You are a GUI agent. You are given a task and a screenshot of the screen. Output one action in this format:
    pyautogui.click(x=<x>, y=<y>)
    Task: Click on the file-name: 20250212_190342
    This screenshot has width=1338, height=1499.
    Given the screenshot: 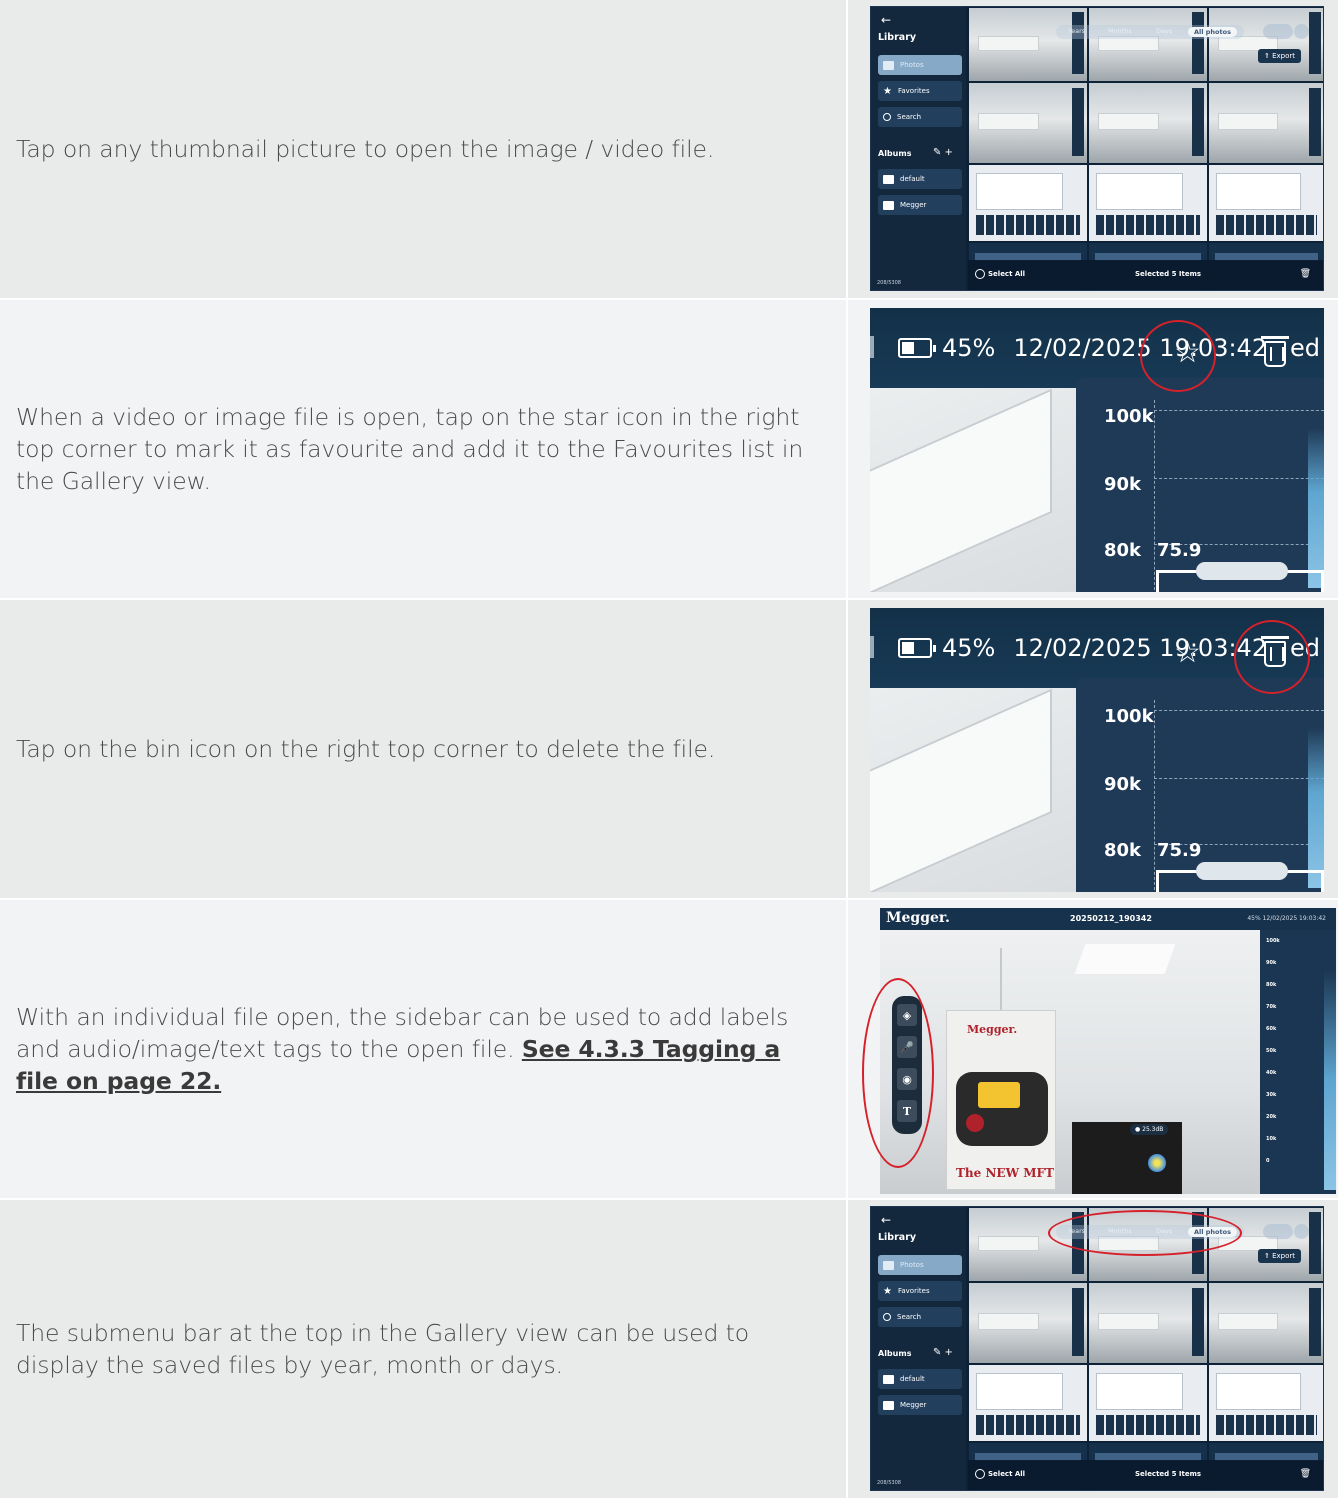 What is the action you would take?
    pyautogui.click(x=1111, y=918)
    